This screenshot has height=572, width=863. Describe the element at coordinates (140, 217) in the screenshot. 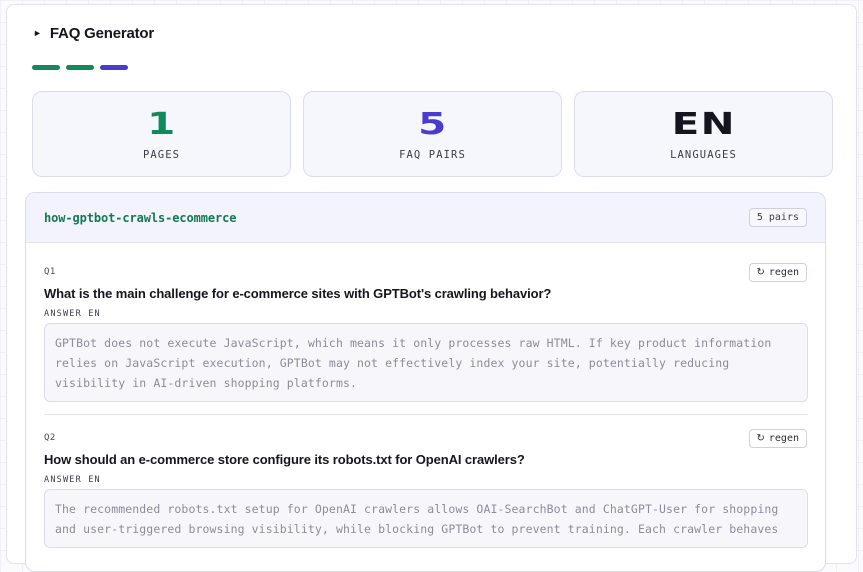

I see `page-slug: how-gptbot-crawls-ecommerce` at that location.